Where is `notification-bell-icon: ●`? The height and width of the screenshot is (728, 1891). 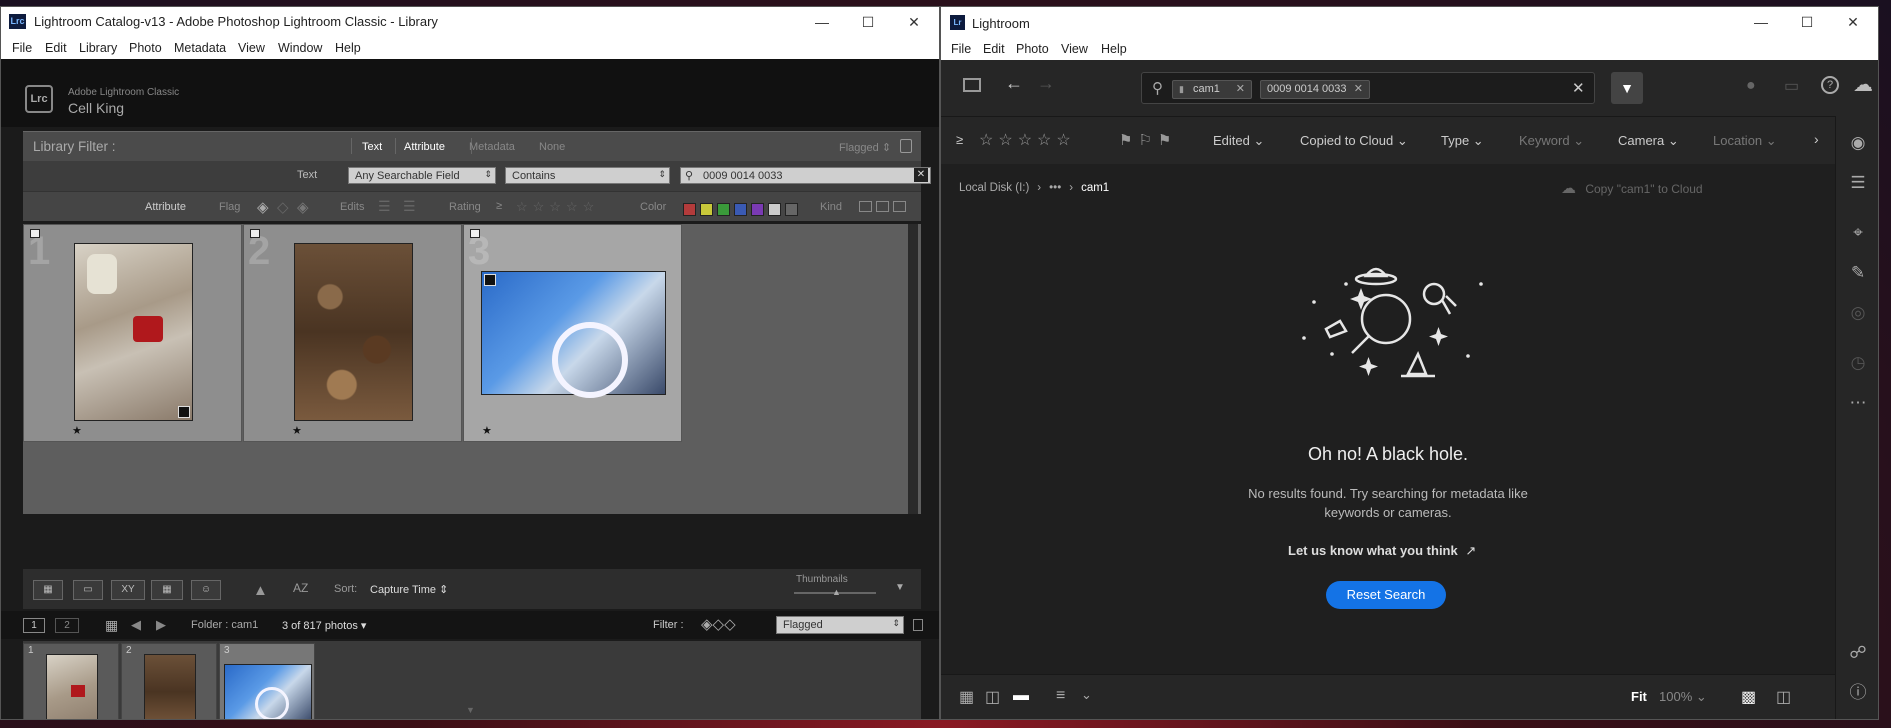
notification-bell-icon: ● is located at coordinates (1751, 86).